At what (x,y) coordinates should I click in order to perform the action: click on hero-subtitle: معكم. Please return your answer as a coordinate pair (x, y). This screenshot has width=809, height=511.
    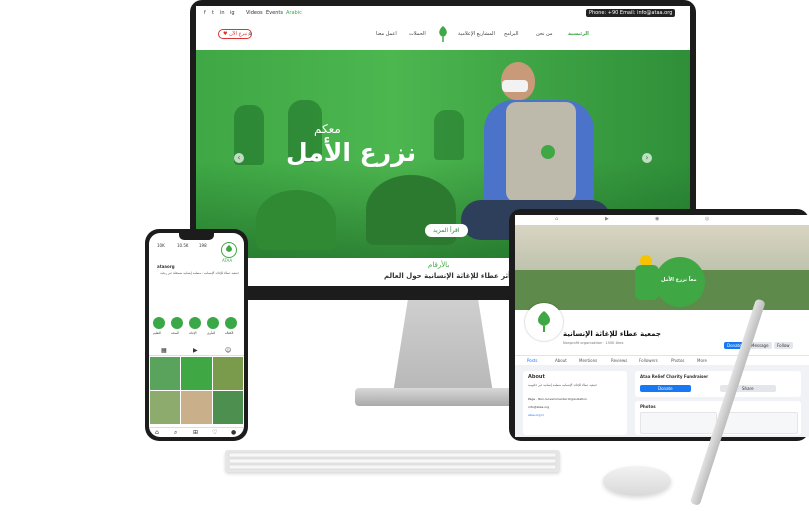
    Looking at the image, I should click on (327, 129).